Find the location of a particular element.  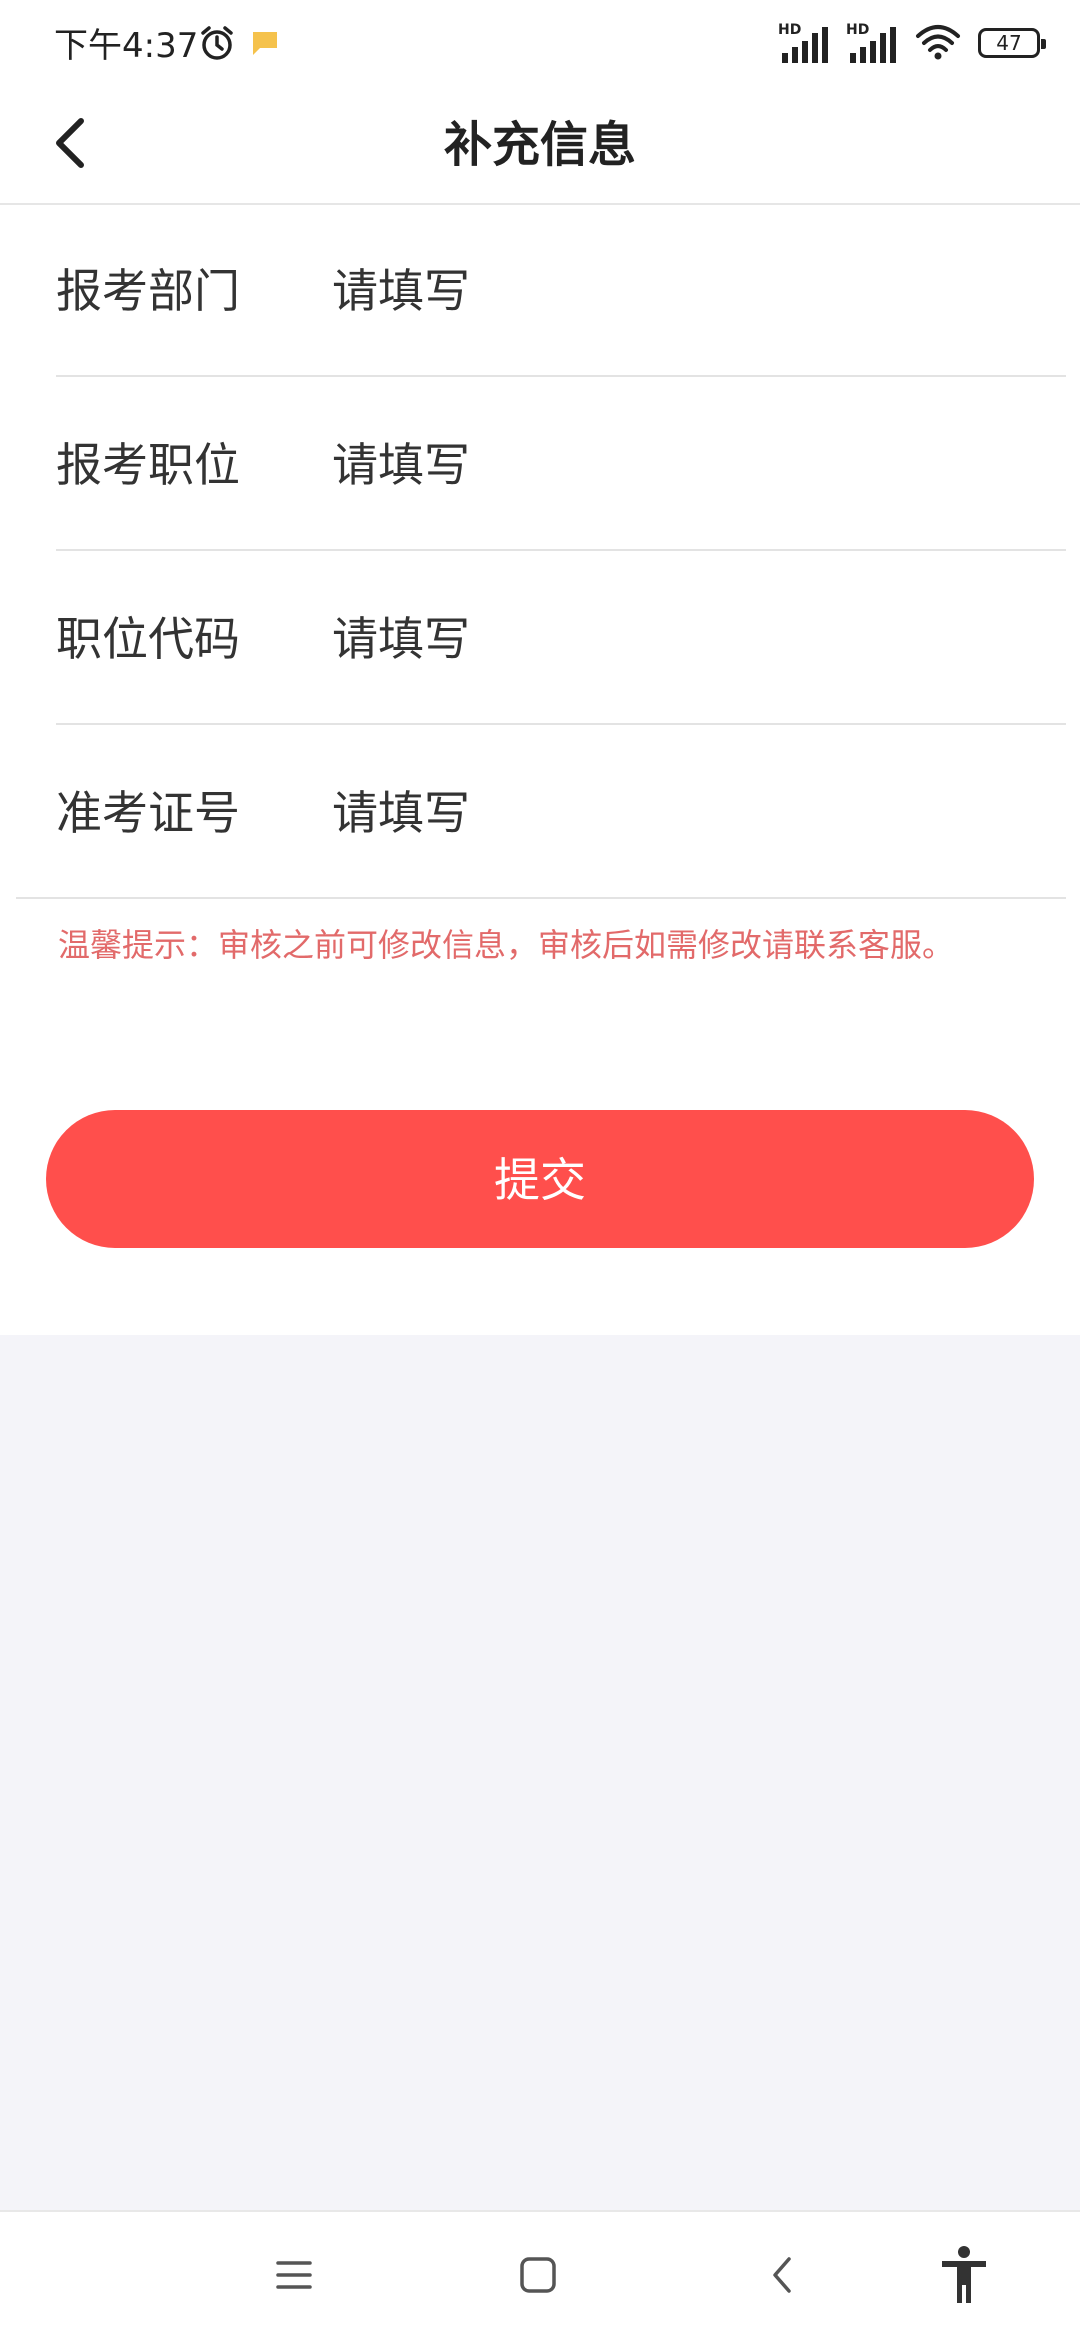

form-row-department: 报考部门 is located at coordinates (561, 291).